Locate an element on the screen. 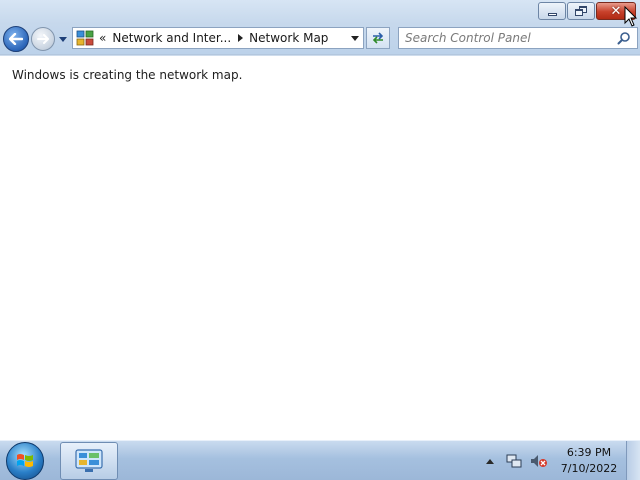 This screenshot has width=640, height=480. close-icon: ✕ is located at coordinates (616, 11).